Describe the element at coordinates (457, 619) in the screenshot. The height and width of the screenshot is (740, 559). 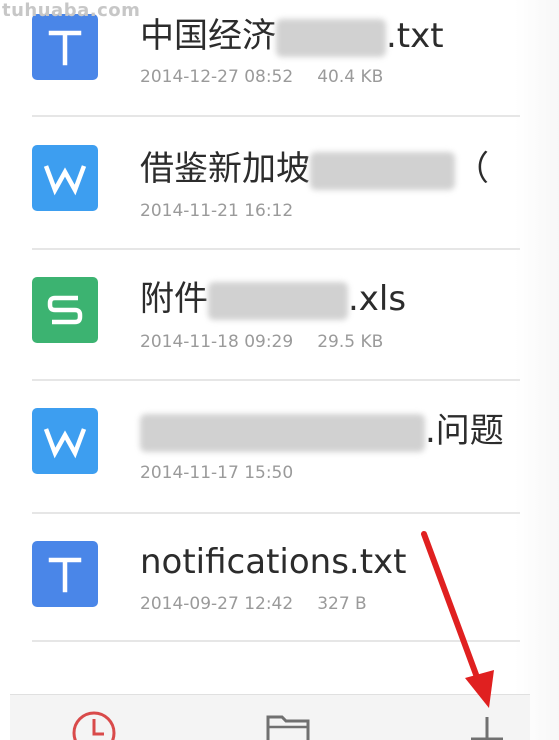
I see `annotation-arrow-icon` at that location.